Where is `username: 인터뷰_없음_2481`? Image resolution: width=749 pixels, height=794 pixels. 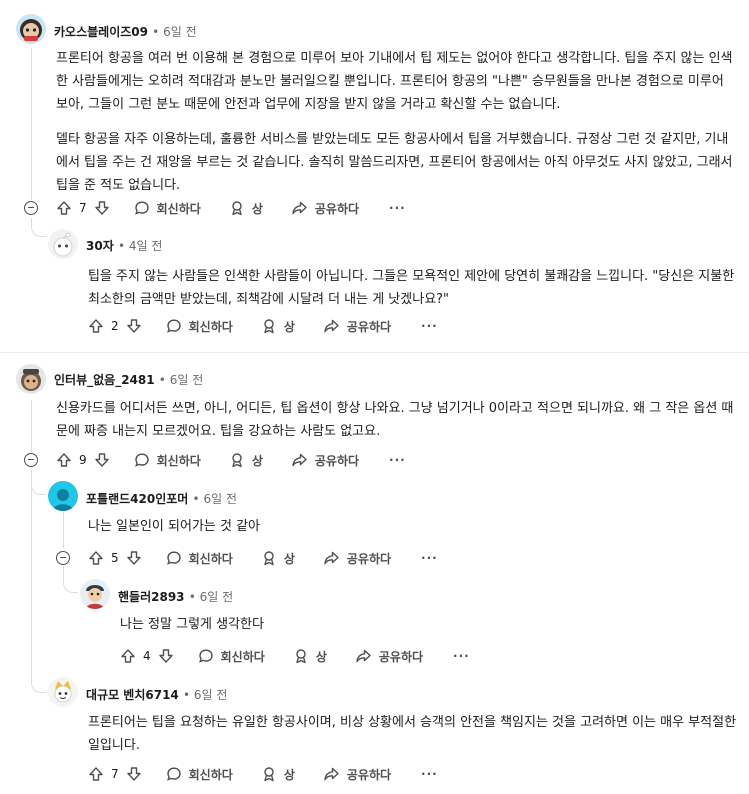
username: 인터뷰_없음_2481 is located at coordinates (104, 380).